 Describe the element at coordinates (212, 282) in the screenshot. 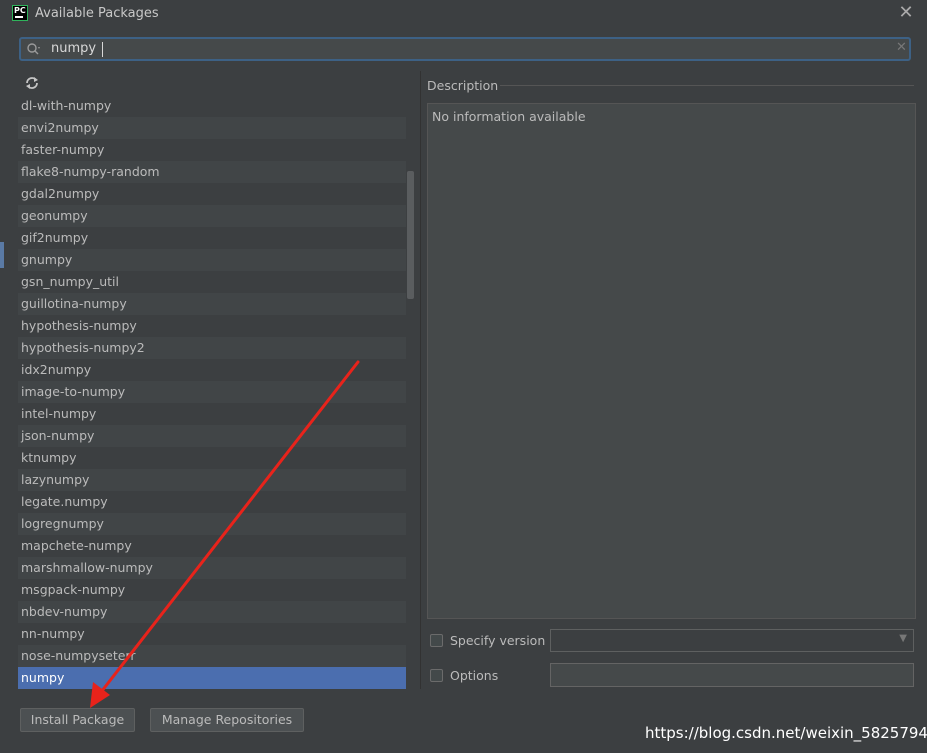

I see `list-item: gsn_numpy_util` at that location.